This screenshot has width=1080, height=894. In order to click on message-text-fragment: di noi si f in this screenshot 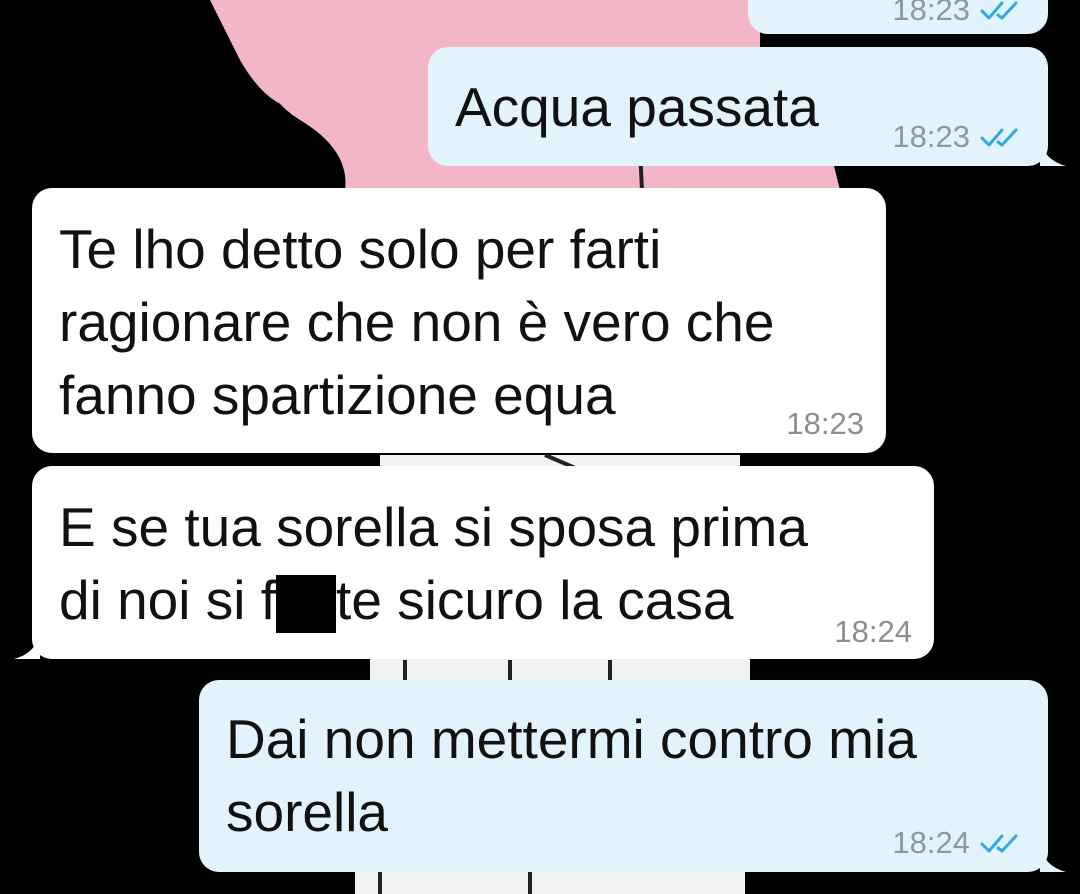, I will do `click(168, 600)`.